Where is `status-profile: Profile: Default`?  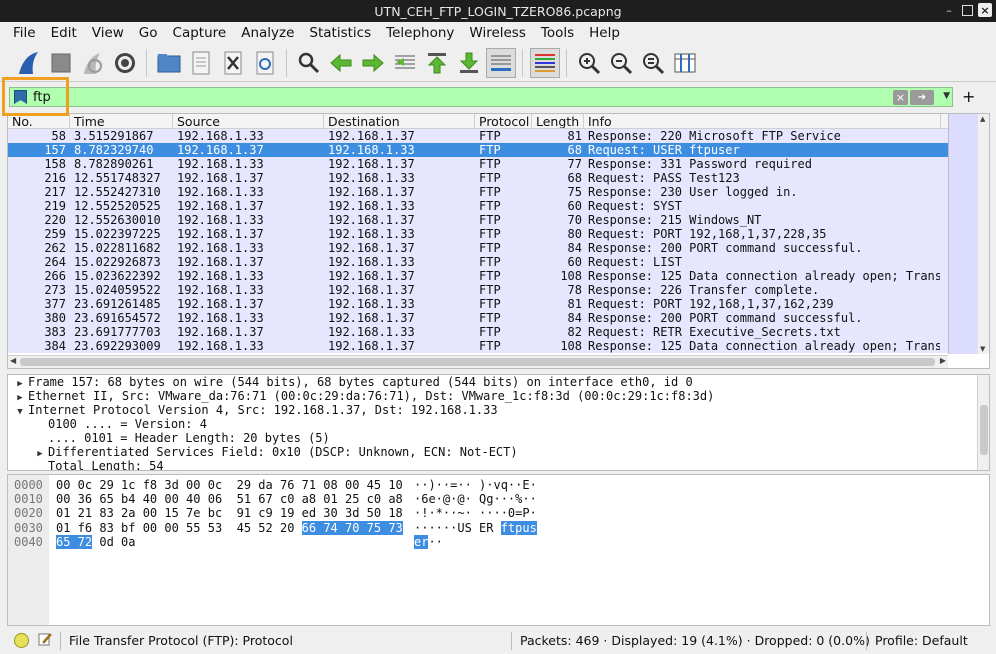 status-profile: Profile: Default is located at coordinates (921, 640).